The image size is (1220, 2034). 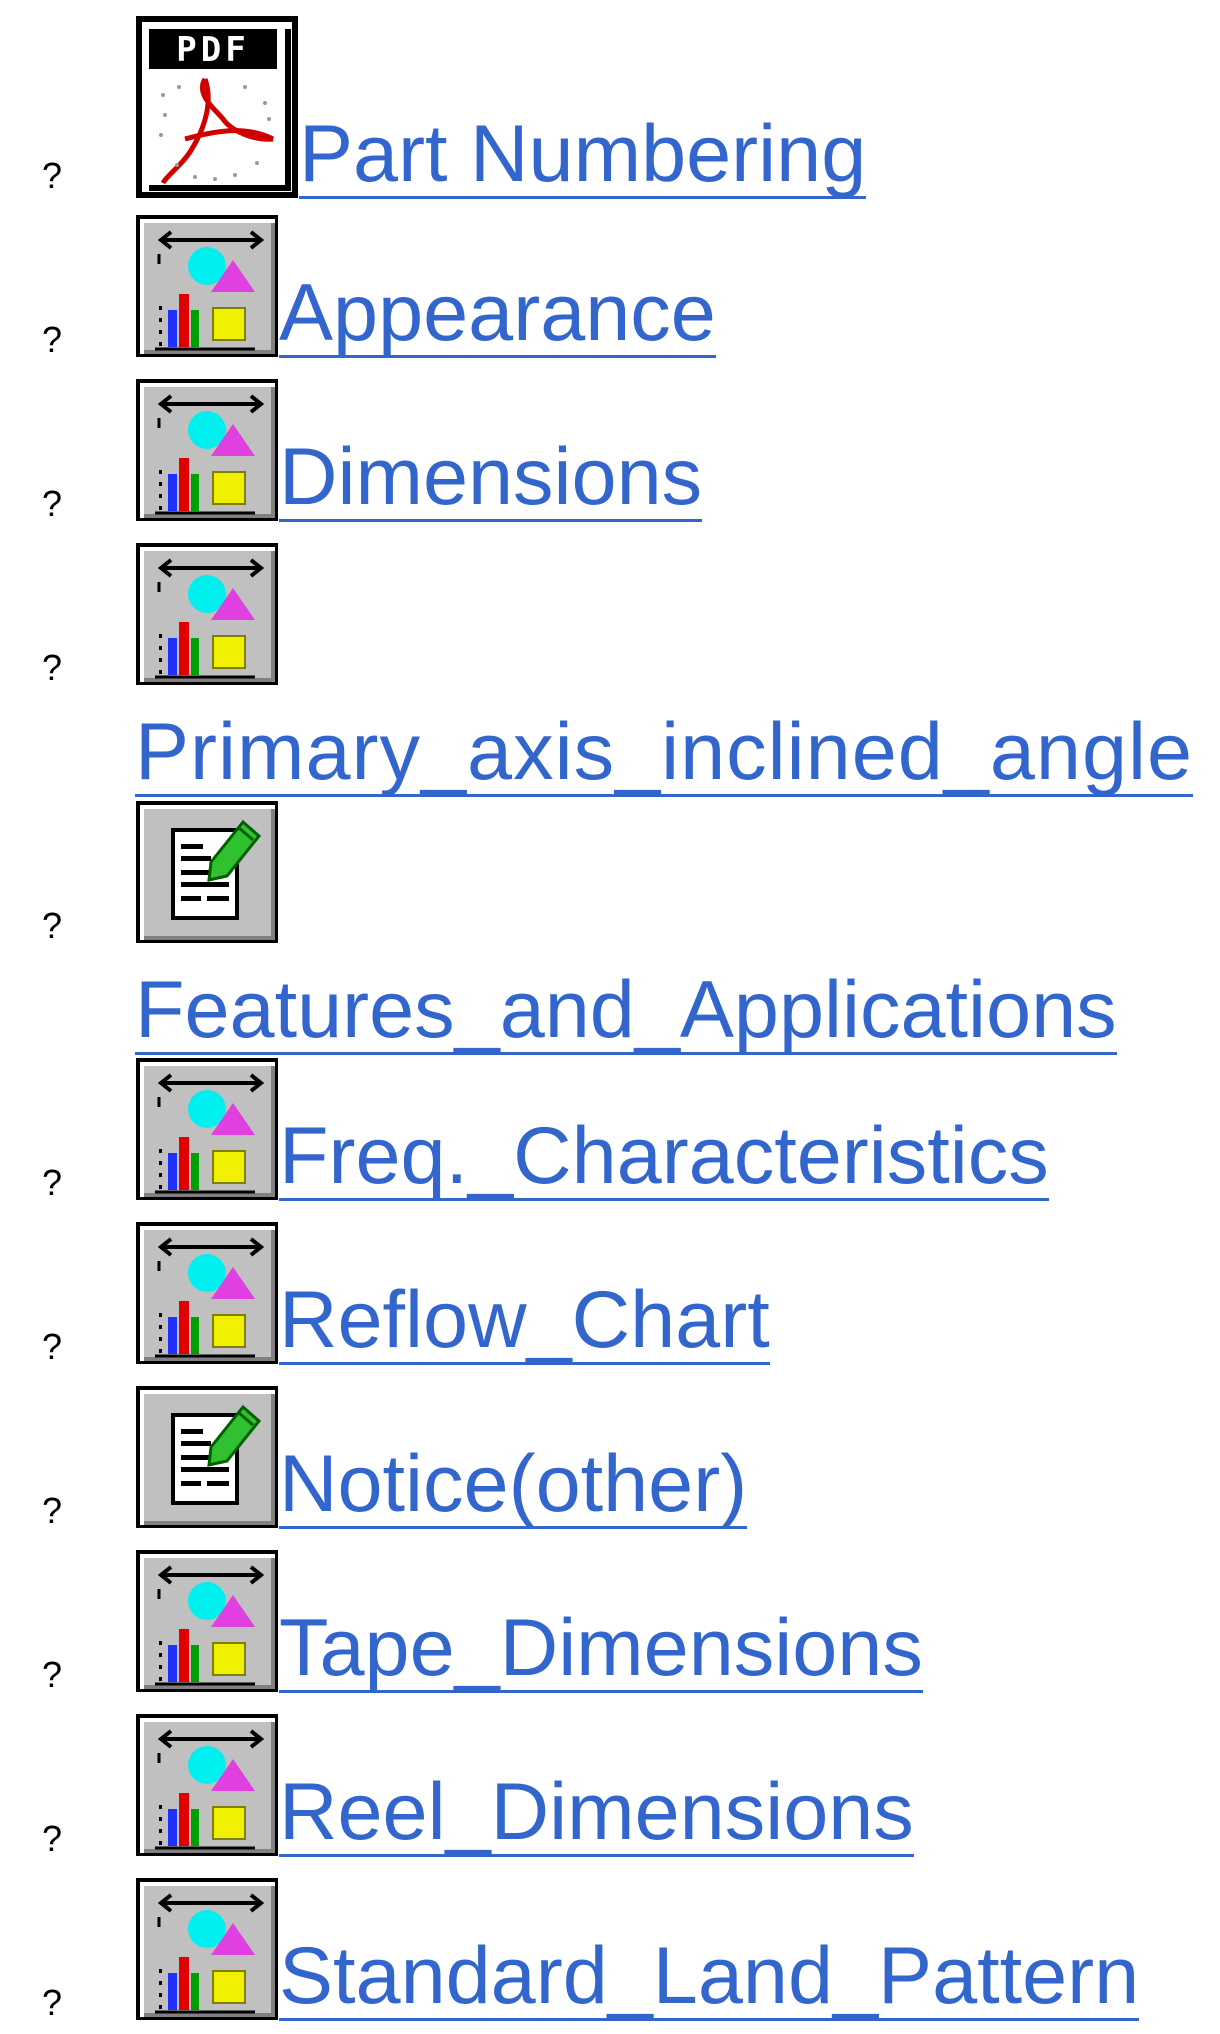 I want to click on tape-dimensions-link: Tape_Dimensions, so click(x=529, y=1621).